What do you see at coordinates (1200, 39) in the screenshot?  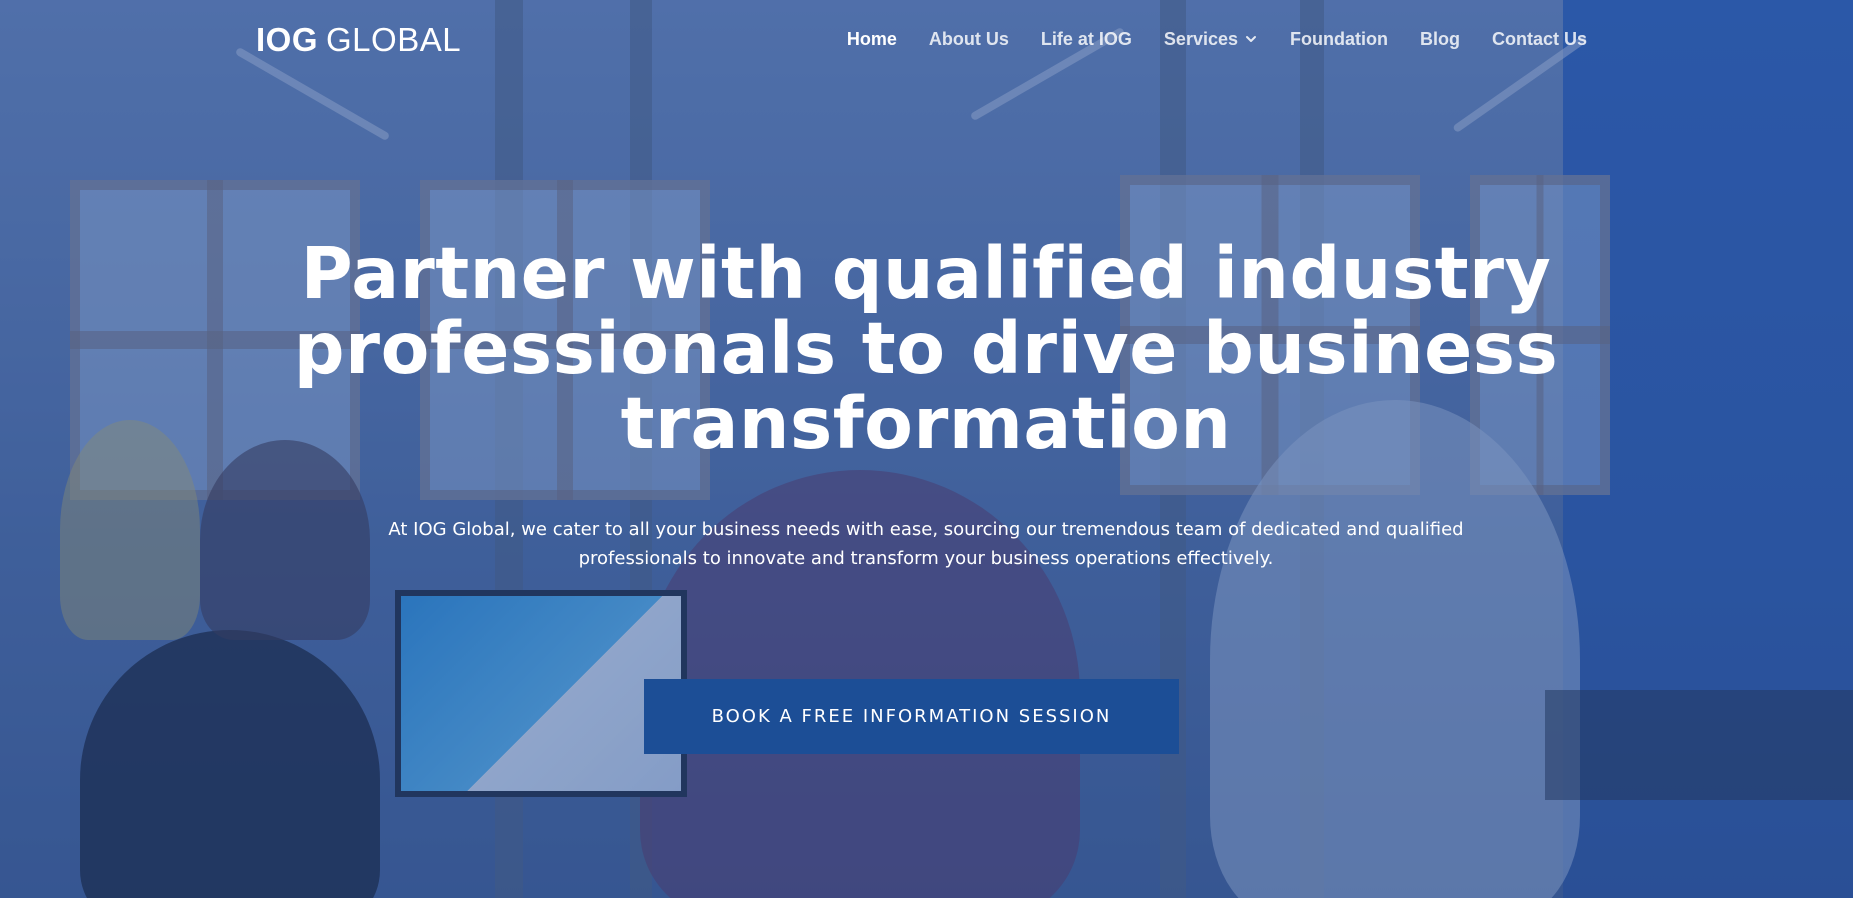 I see `nav-item-services-label: Services` at bounding box center [1200, 39].